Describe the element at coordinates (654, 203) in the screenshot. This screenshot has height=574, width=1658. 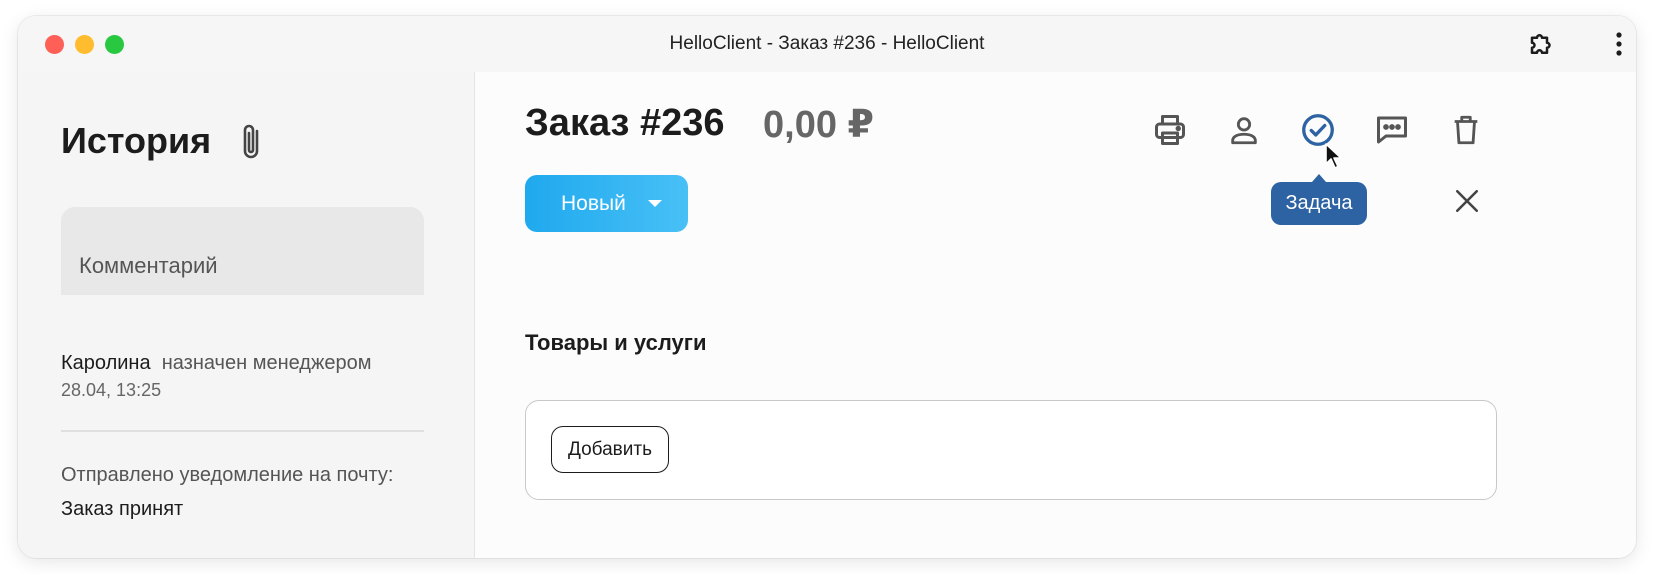
I see `chevron-down-icon` at that location.